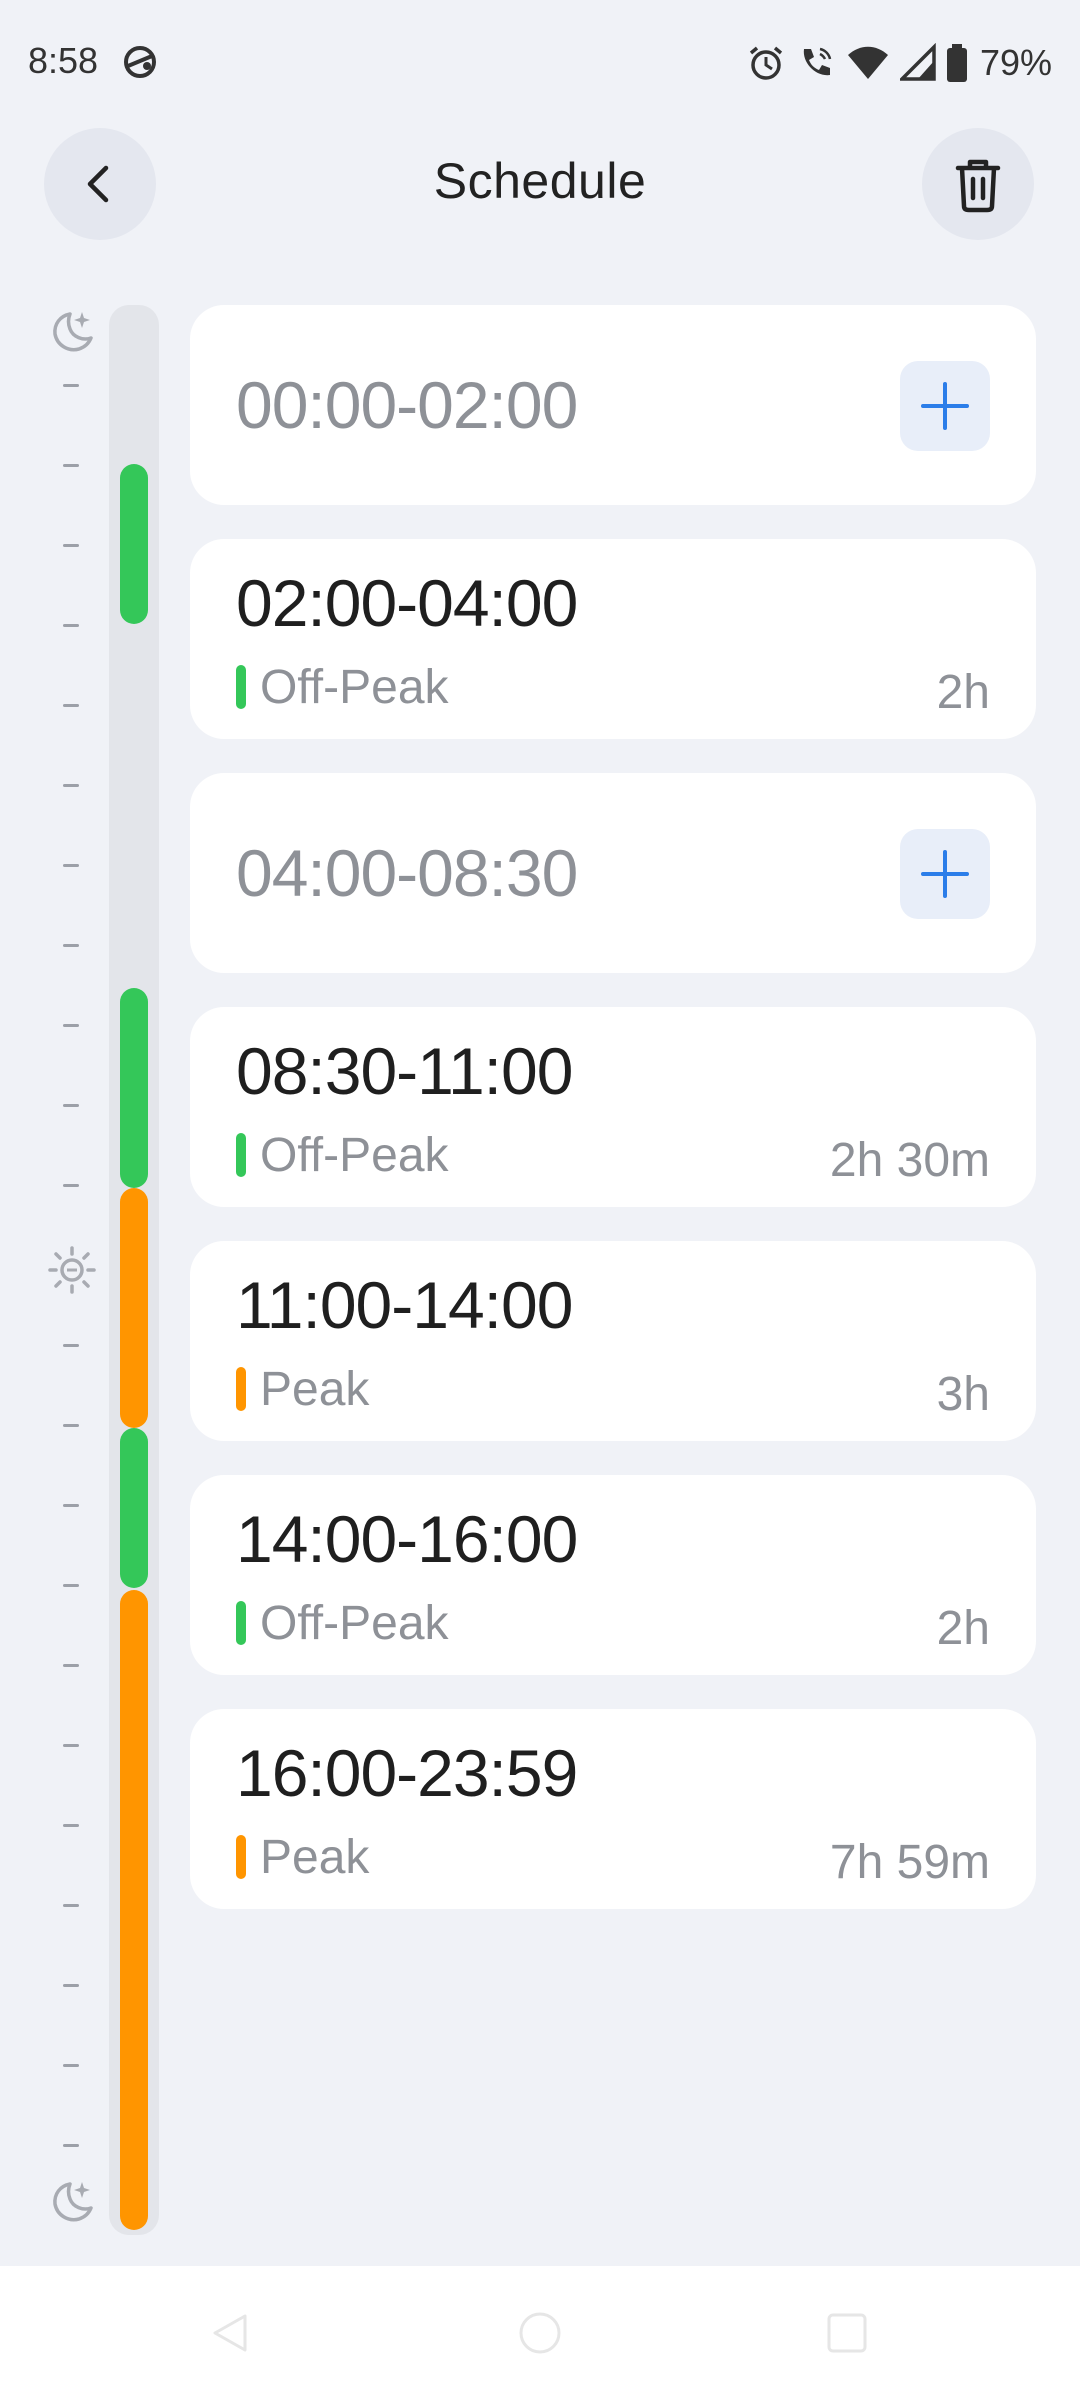 The width and height of the screenshot is (1080, 2400). Describe the element at coordinates (957, 63) in the screenshot. I see `battery-icon` at that location.